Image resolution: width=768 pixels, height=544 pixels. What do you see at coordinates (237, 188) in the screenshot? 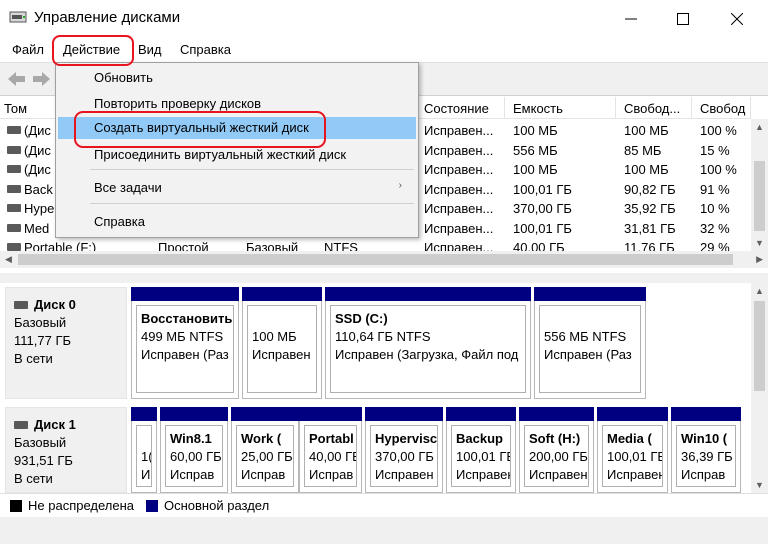
I see `menu-item-all-tasks: Все задачи ›` at bounding box center [237, 188].